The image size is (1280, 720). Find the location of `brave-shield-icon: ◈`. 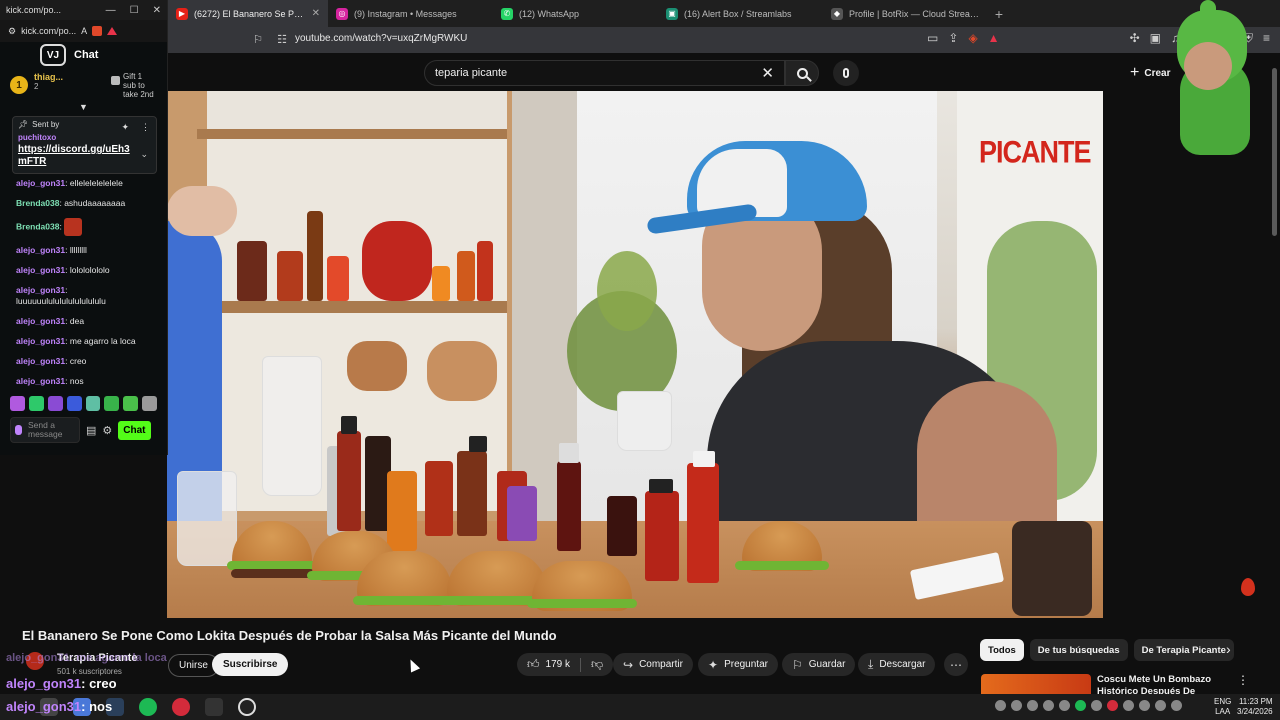

brave-shield-icon: ◈ is located at coordinates (972, 38).